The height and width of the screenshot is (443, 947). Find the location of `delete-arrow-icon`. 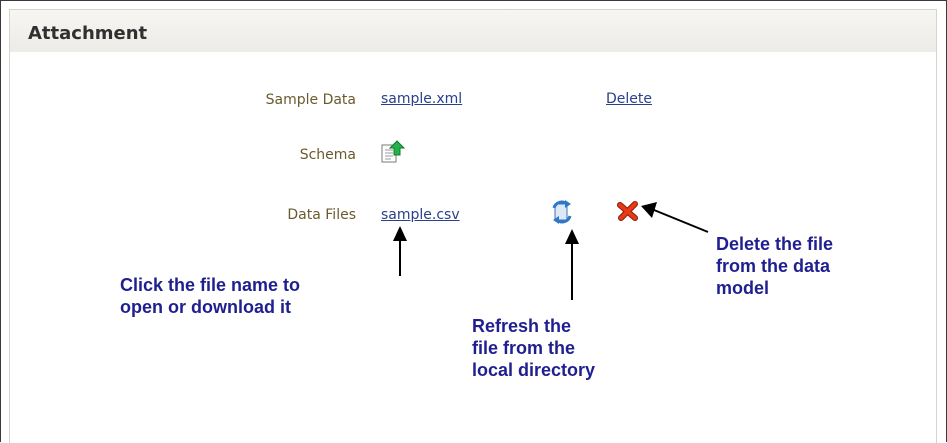

delete-arrow-icon is located at coordinates (681, 221).